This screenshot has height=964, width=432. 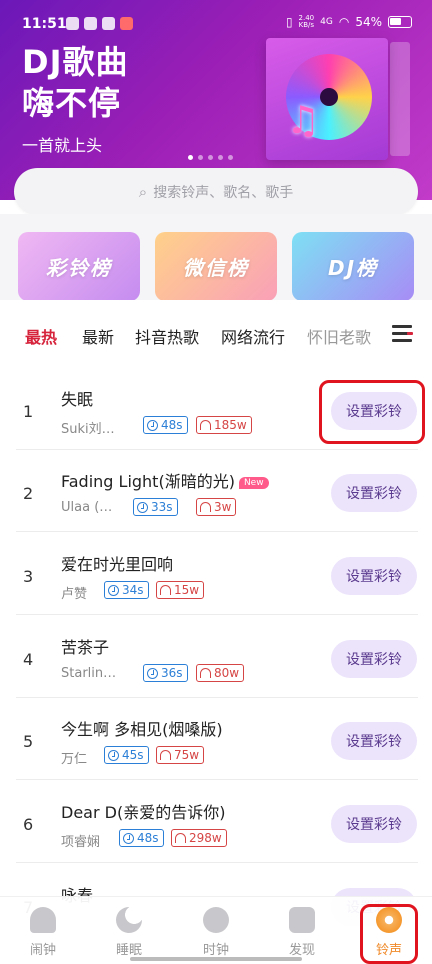 I want to click on duration-badge: 34s, so click(x=126, y=590).